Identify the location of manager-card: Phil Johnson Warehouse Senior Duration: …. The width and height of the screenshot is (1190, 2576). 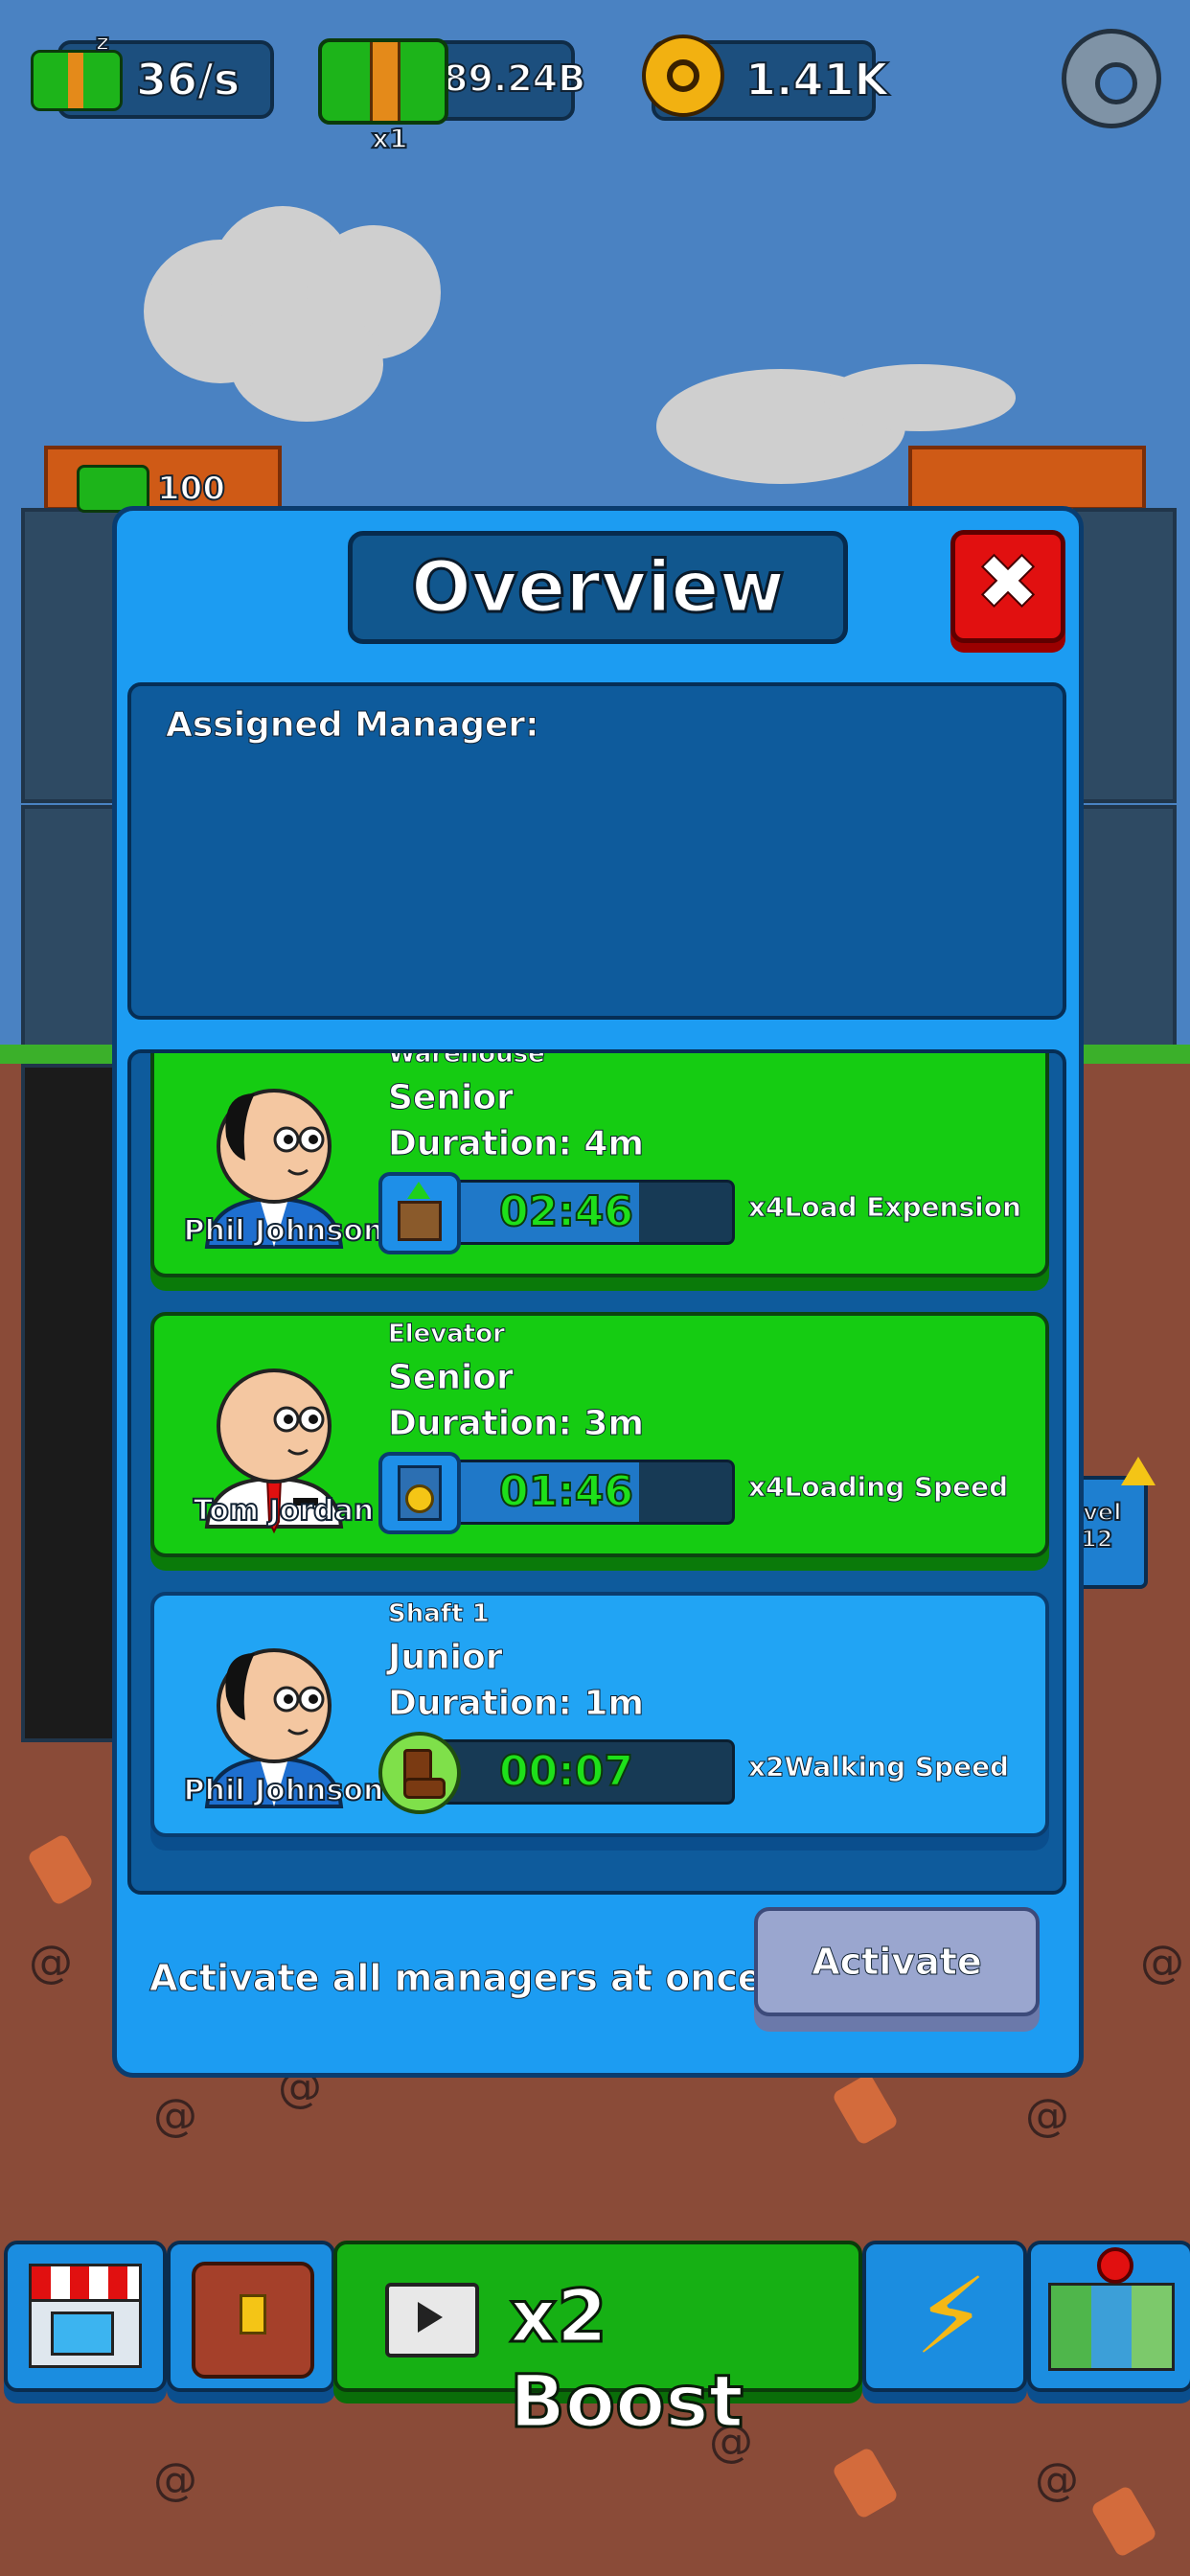
(600, 1163).